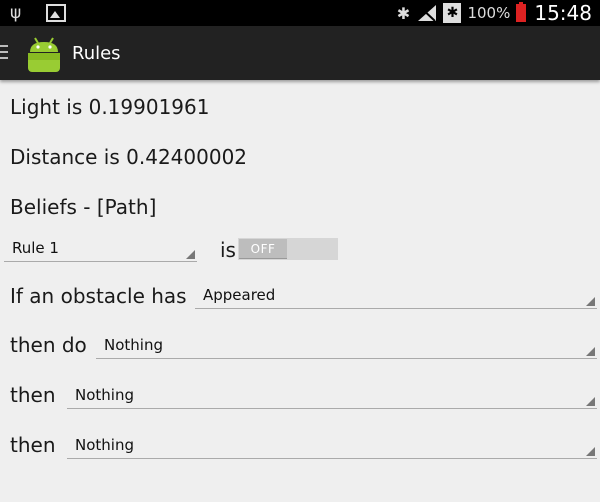 This screenshot has width=600, height=502. I want to click on status-bar: ψ ✱ ✱ 100% 15:48, so click(300, 13).